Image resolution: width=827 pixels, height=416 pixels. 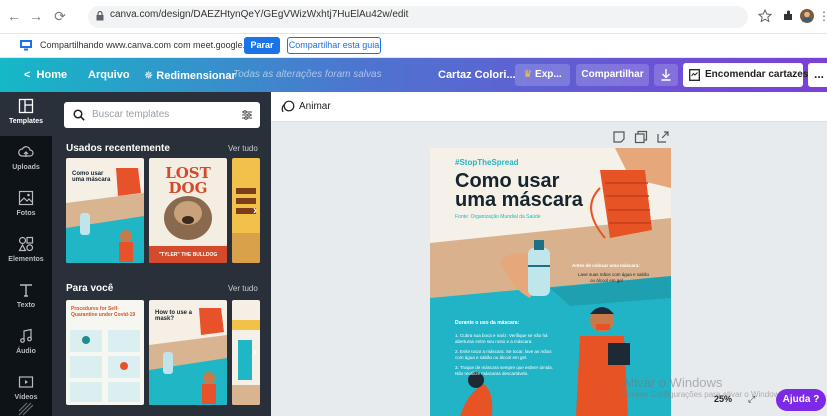 What do you see at coordinates (188, 180) in the screenshot?
I see `thumb2-title: LOST DOG` at bounding box center [188, 180].